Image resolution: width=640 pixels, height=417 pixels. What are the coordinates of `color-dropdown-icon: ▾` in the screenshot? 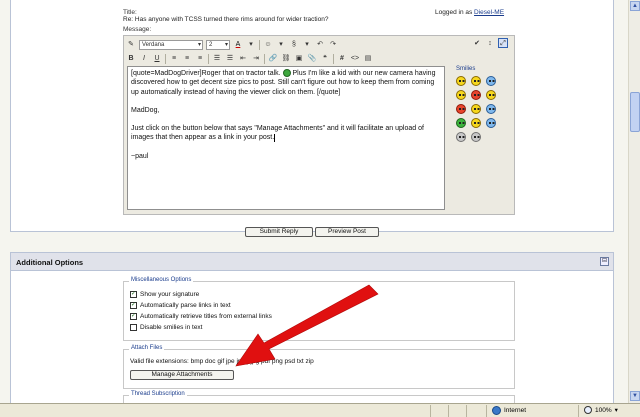 It's located at (251, 45).